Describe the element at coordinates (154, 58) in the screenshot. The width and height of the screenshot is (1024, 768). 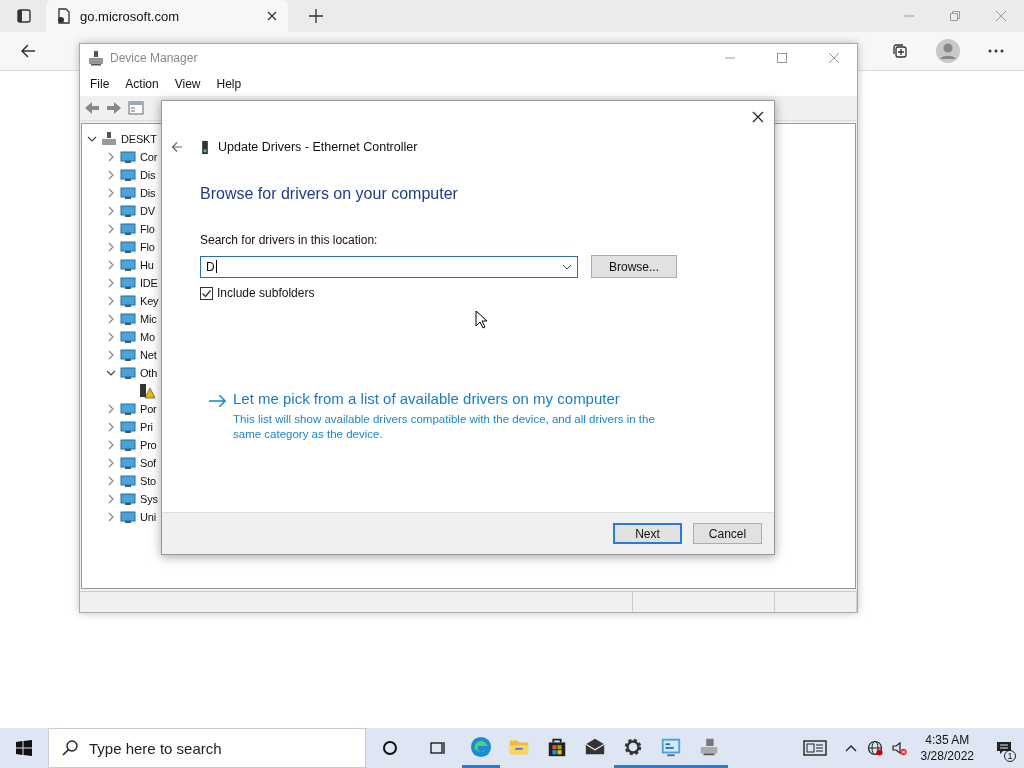
I see `window-title: Device Manager` at that location.